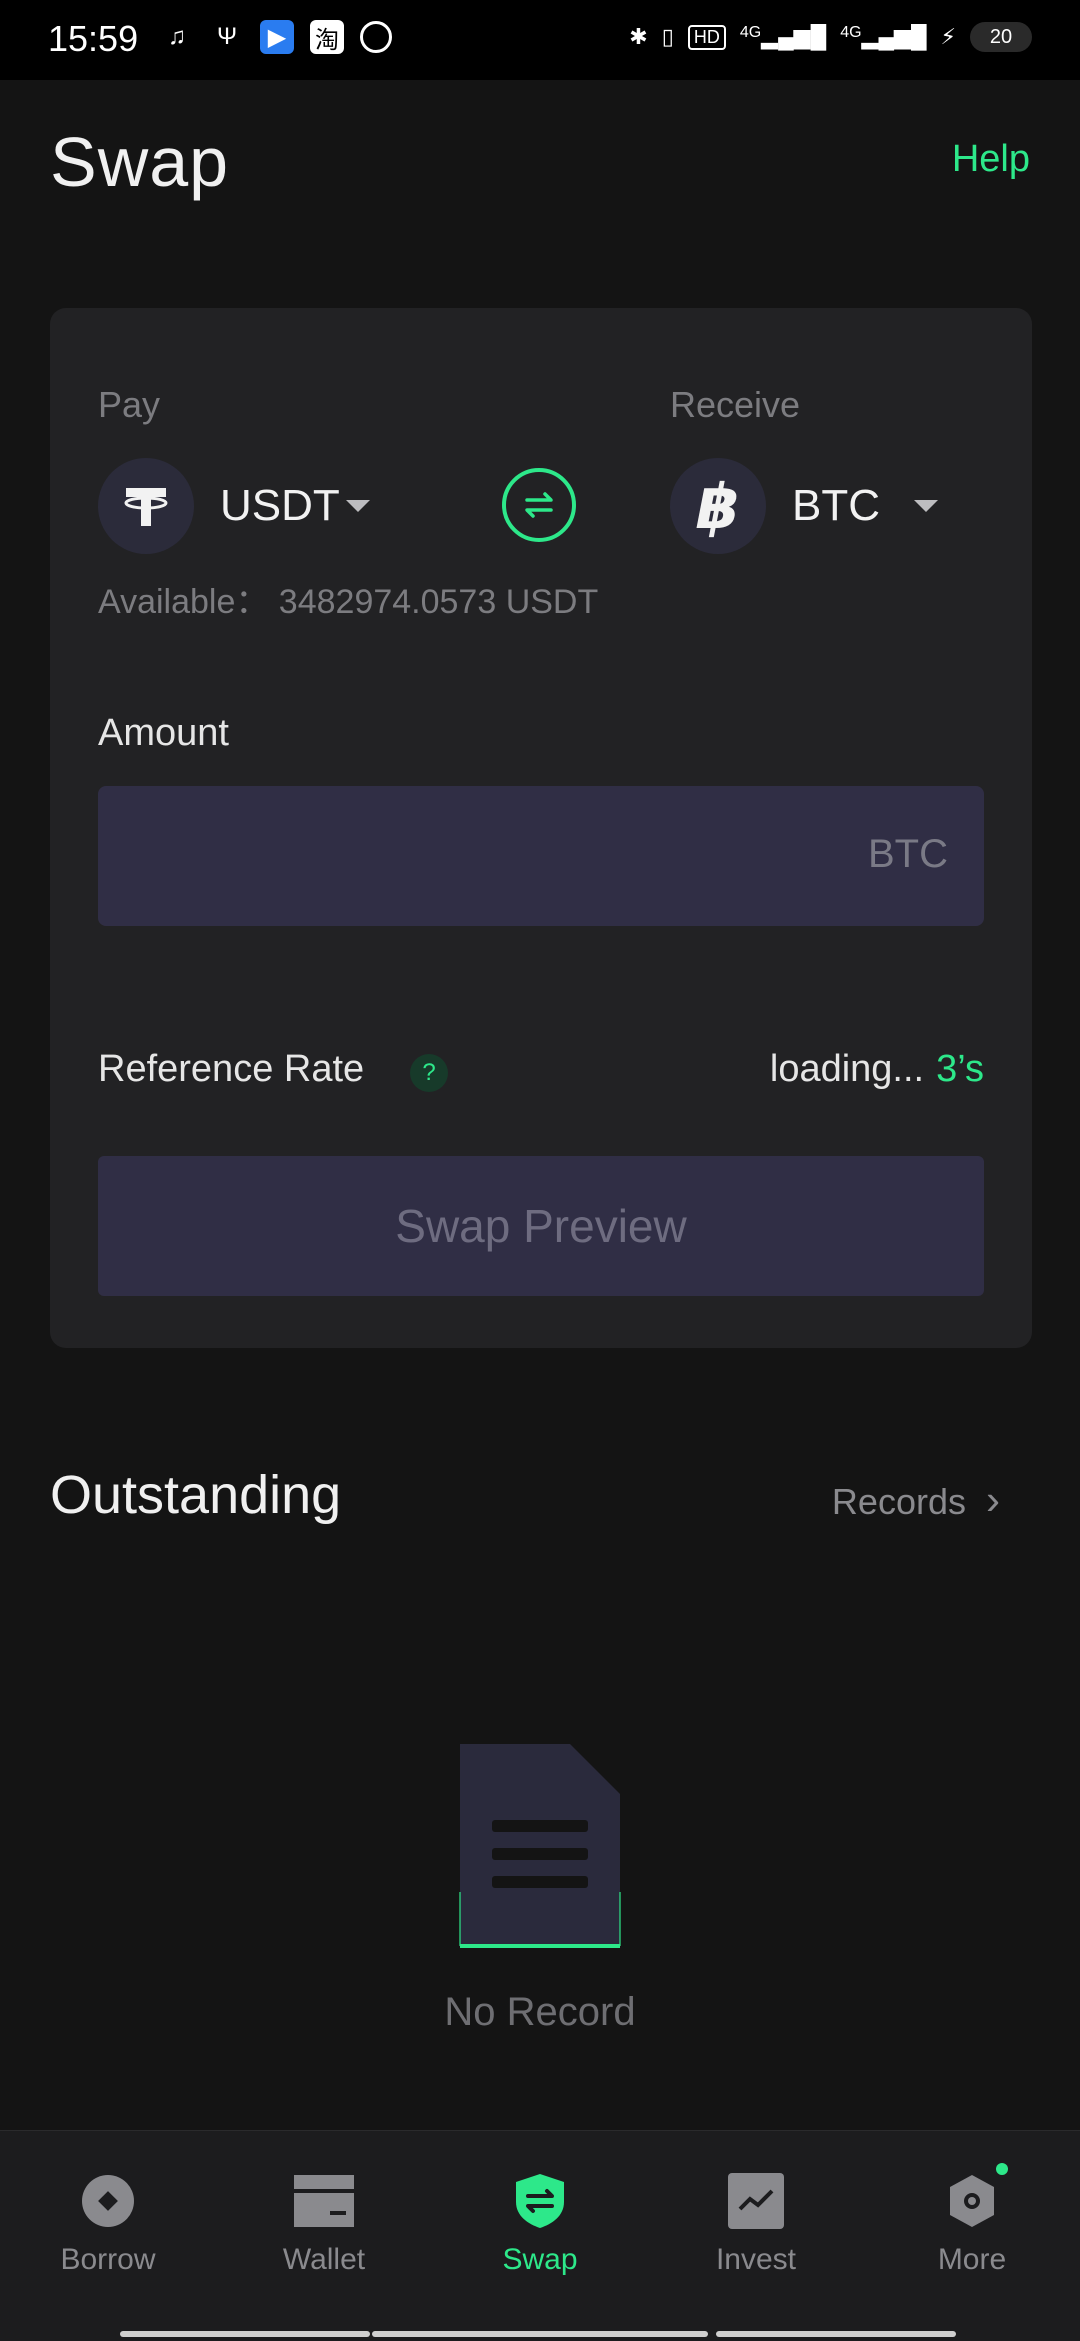 This screenshot has height=2341, width=1080. I want to click on help-icon: ?, so click(429, 1073).